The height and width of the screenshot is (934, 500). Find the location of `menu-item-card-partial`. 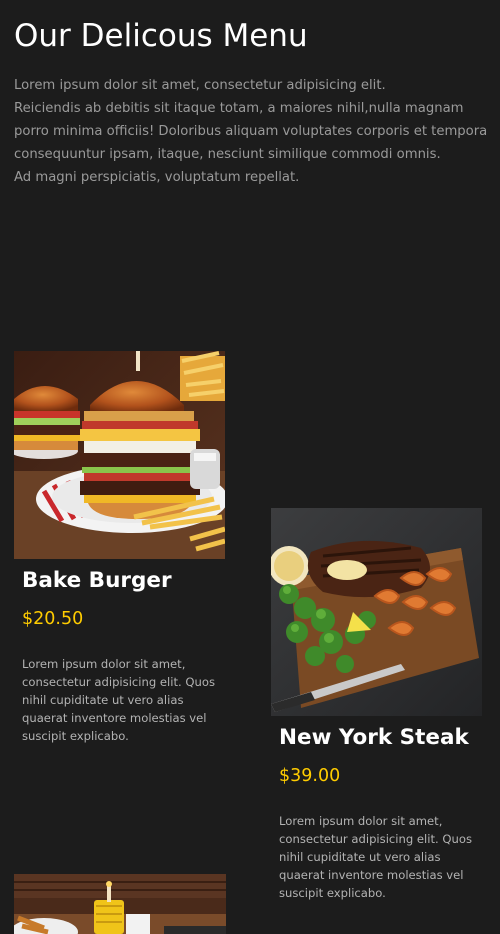

menu-item-card-partial is located at coordinates (120, 904).